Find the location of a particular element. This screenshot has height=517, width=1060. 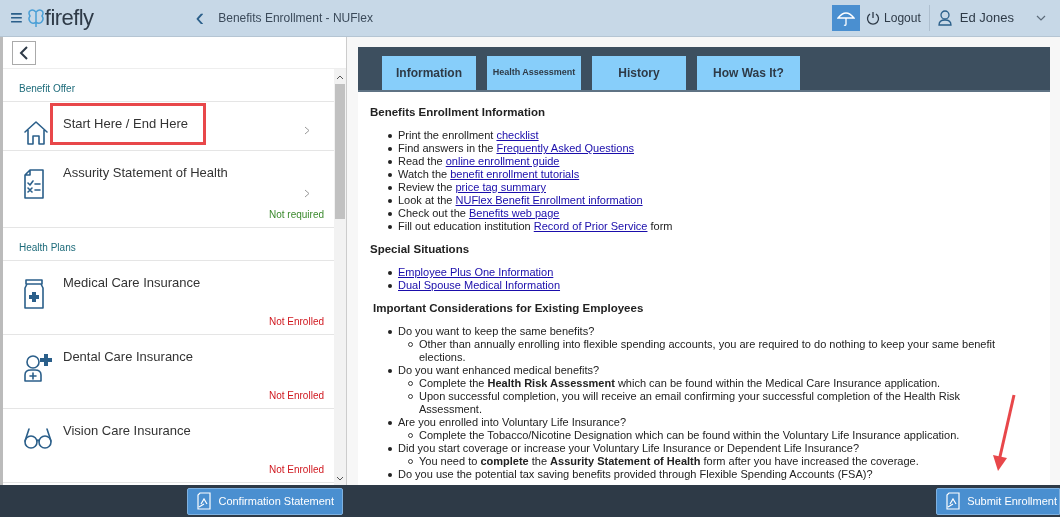

tab: Health Assessment is located at coordinates (534, 73).